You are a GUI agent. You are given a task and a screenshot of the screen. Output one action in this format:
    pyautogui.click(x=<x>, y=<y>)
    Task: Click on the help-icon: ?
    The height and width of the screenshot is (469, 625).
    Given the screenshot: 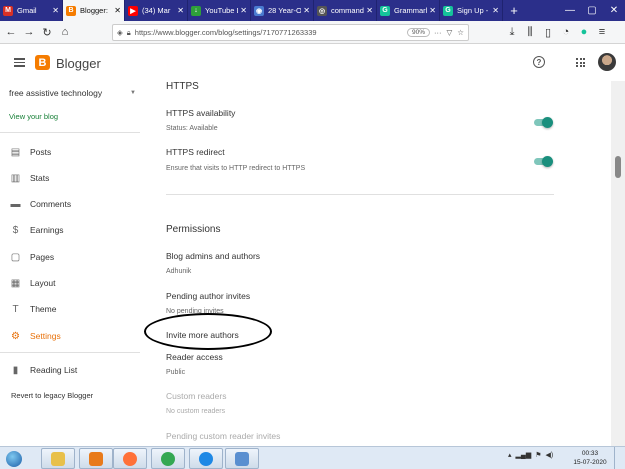 What is the action you would take?
    pyautogui.click(x=539, y=62)
    